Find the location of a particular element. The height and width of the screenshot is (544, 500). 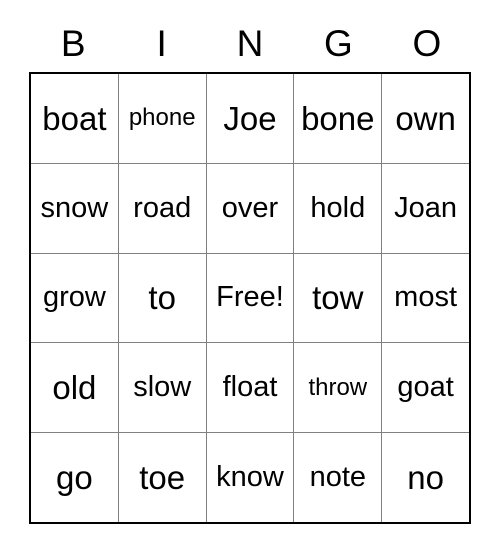

bingo-cell: note is located at coordinates (337, 477).